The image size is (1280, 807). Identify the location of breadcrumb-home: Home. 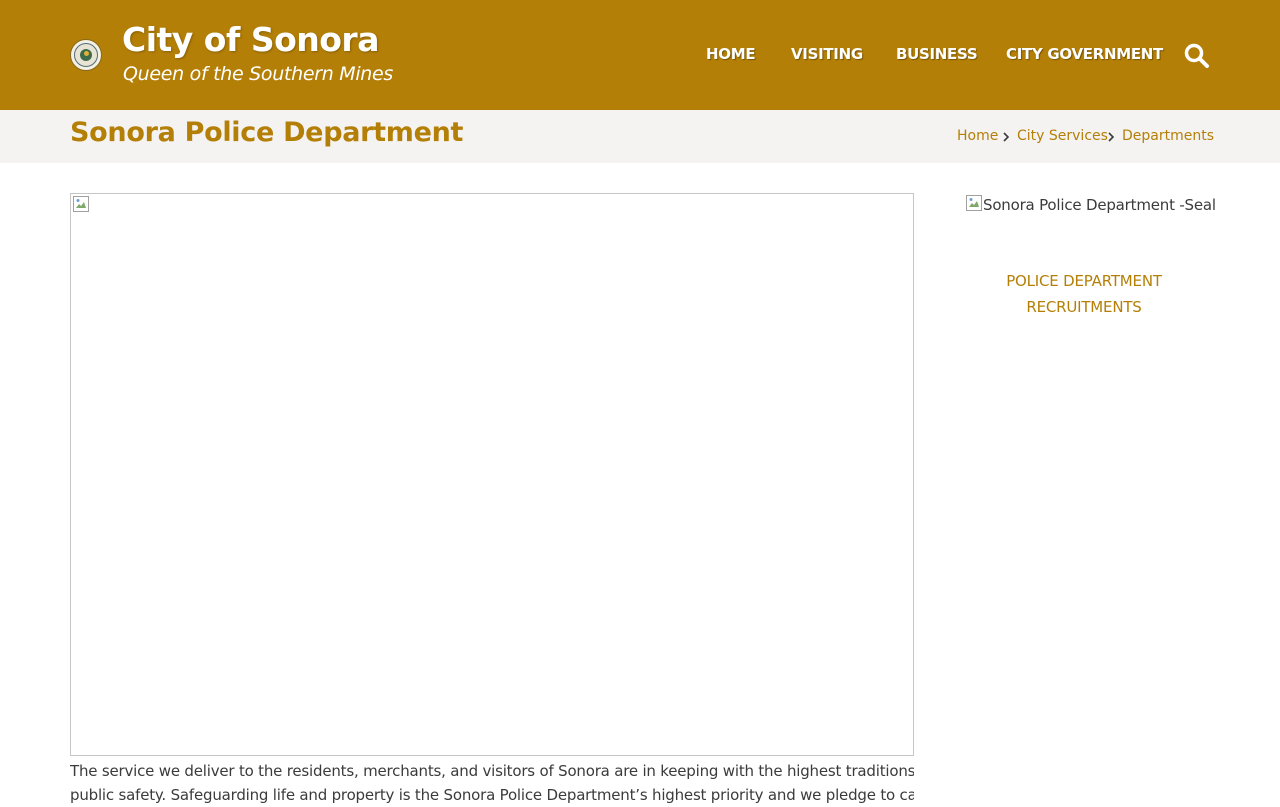
(977, 136).